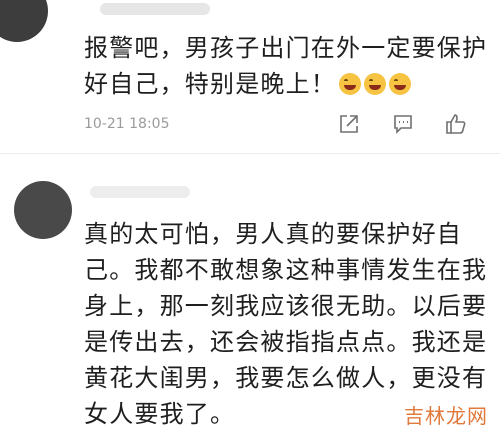 Image resolution: width=500 pixels, height=437 pixels. What do you see at coordinates (403, 124) in the screenshot?
I see `comment-icon` at bounding box center [403, 124].